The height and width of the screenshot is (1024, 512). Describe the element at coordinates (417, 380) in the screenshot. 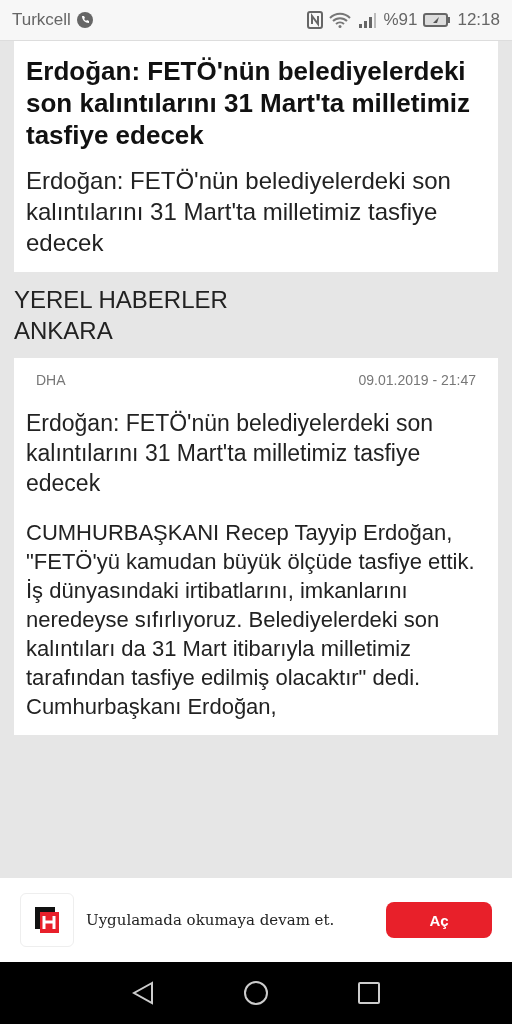

I see `publish-date: 09.01.2019 - 21:47` at that location.